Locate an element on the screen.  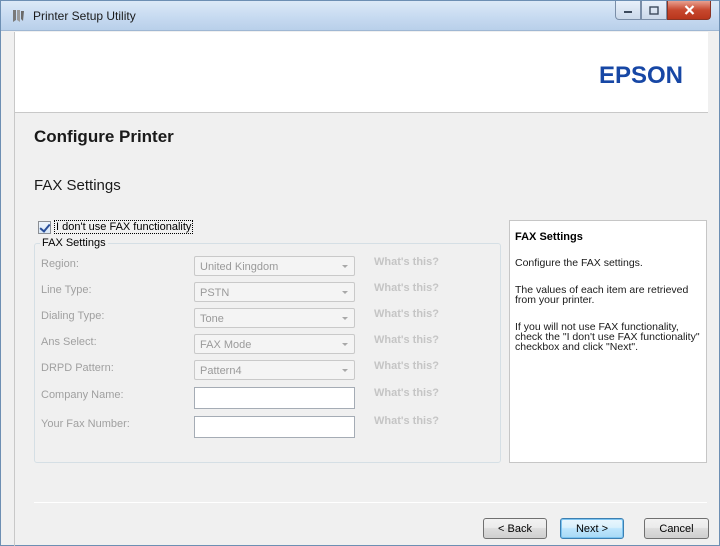
close-icon is located at coordinates (689, 10).